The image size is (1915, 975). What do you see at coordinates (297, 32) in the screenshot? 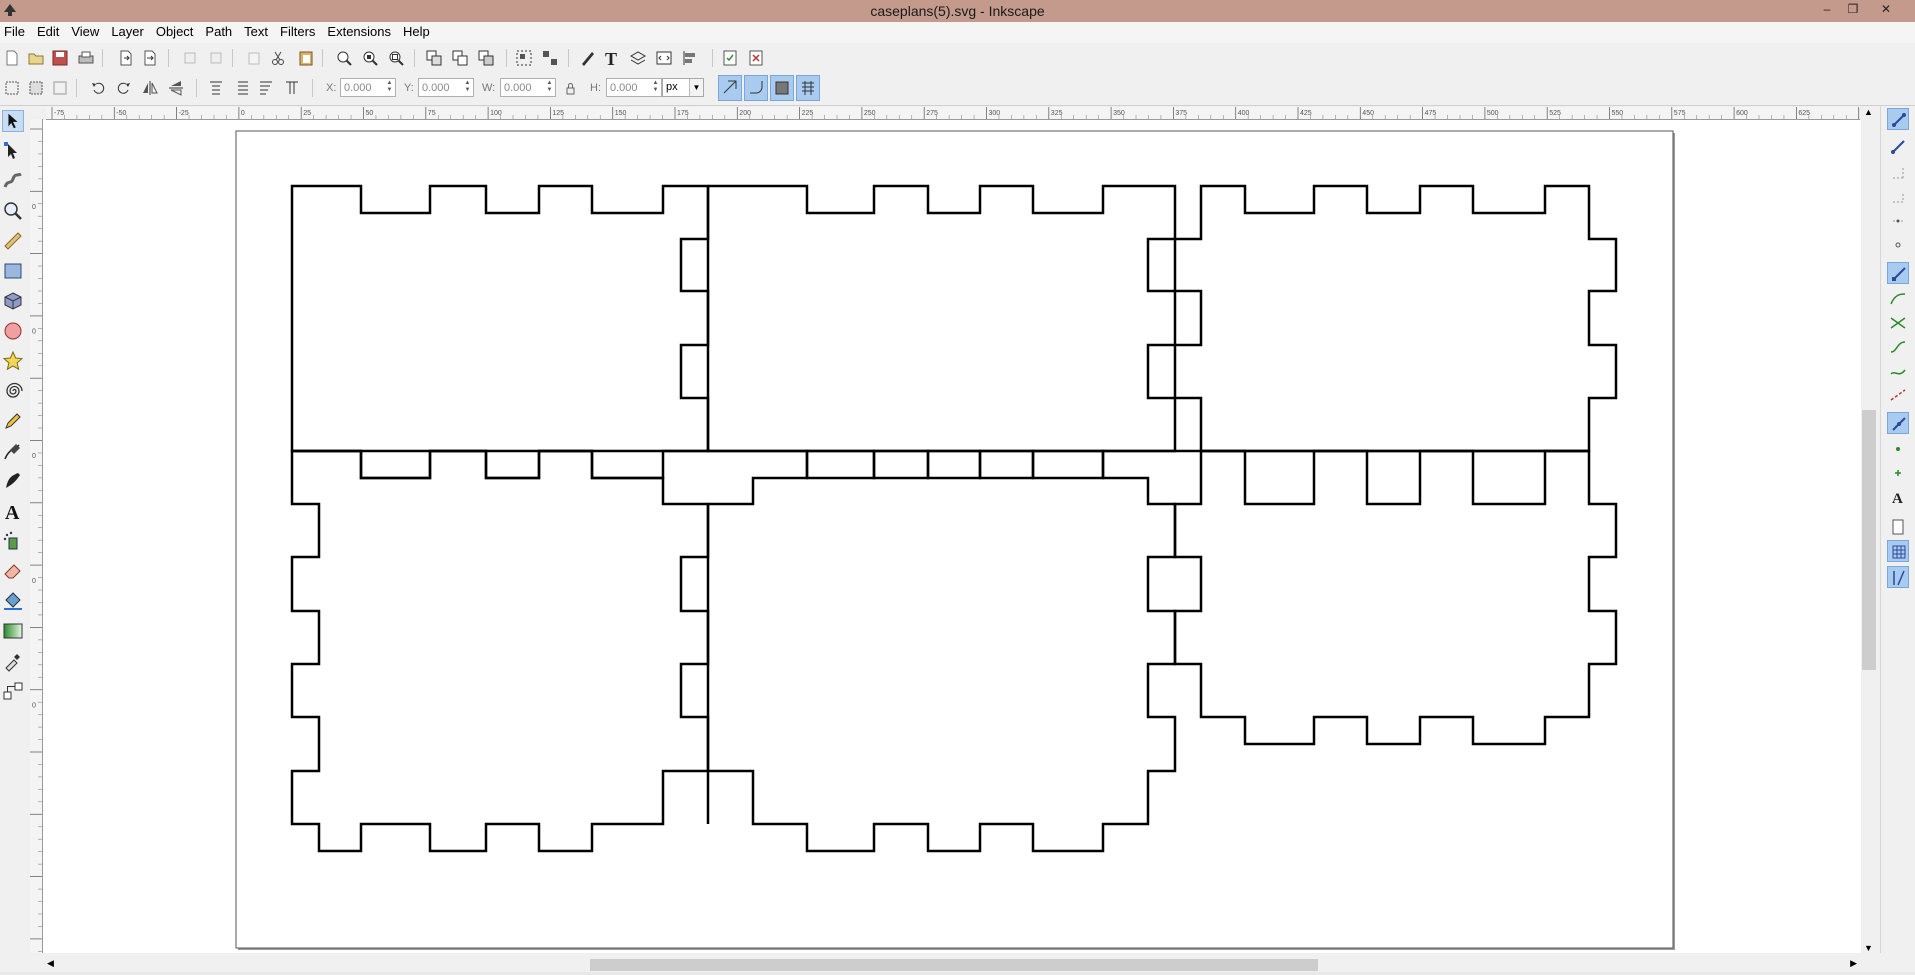
I see `menu-filters: Filters` at bounding box center [297, 32].